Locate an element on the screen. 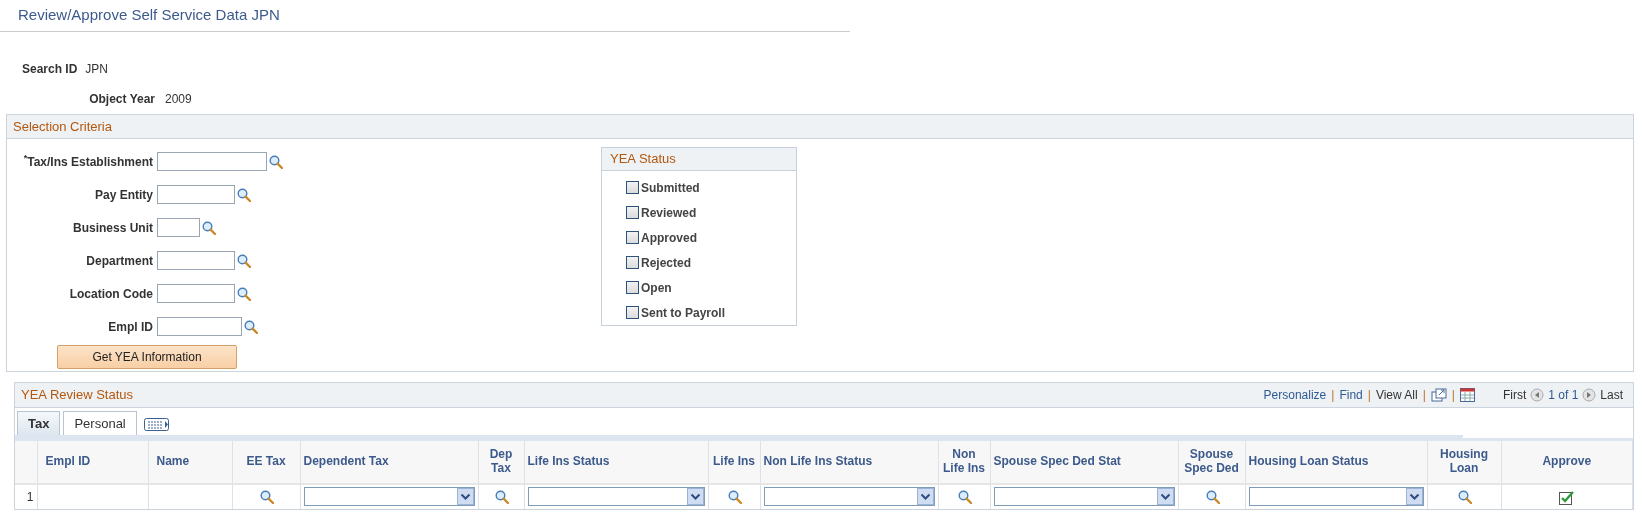  column-header: Name is located at coordinates (190, 461).